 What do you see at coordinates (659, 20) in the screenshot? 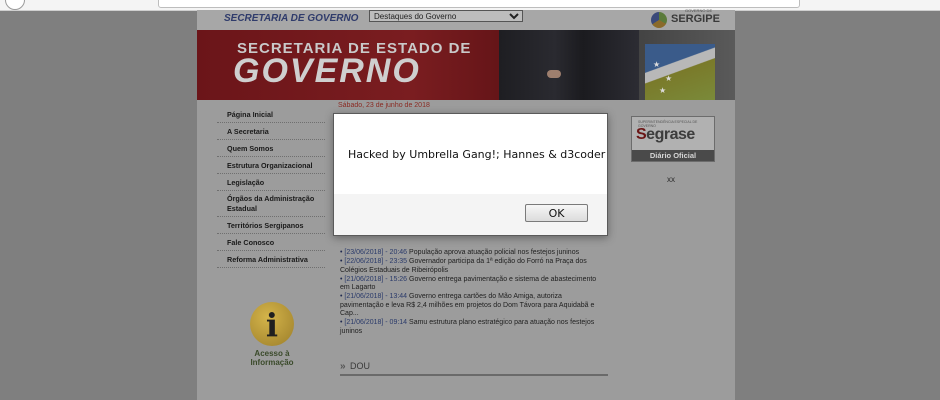
I see `sergipe-logo-icon` at bounding box center [659, 20].